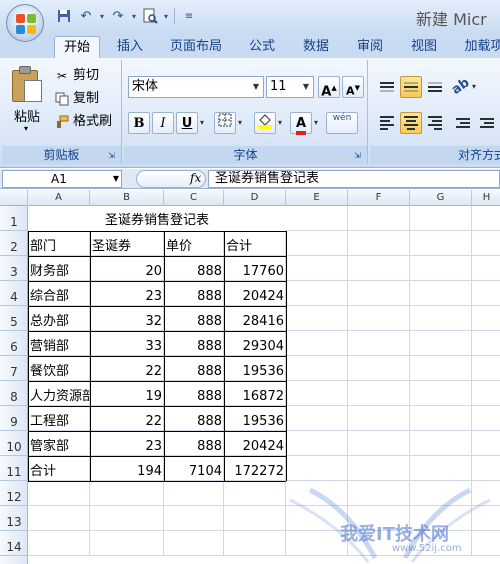  I want to click on column-header-g: G, so click(441, 198).